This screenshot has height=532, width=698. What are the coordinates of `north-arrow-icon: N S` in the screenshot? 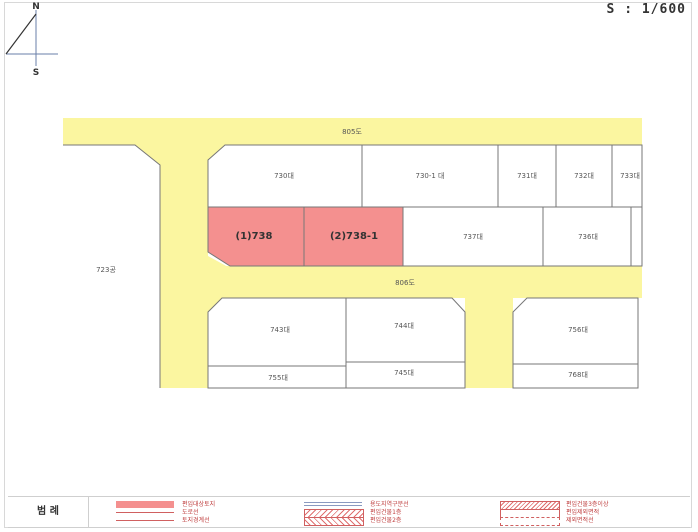 It's located at (31, 40).